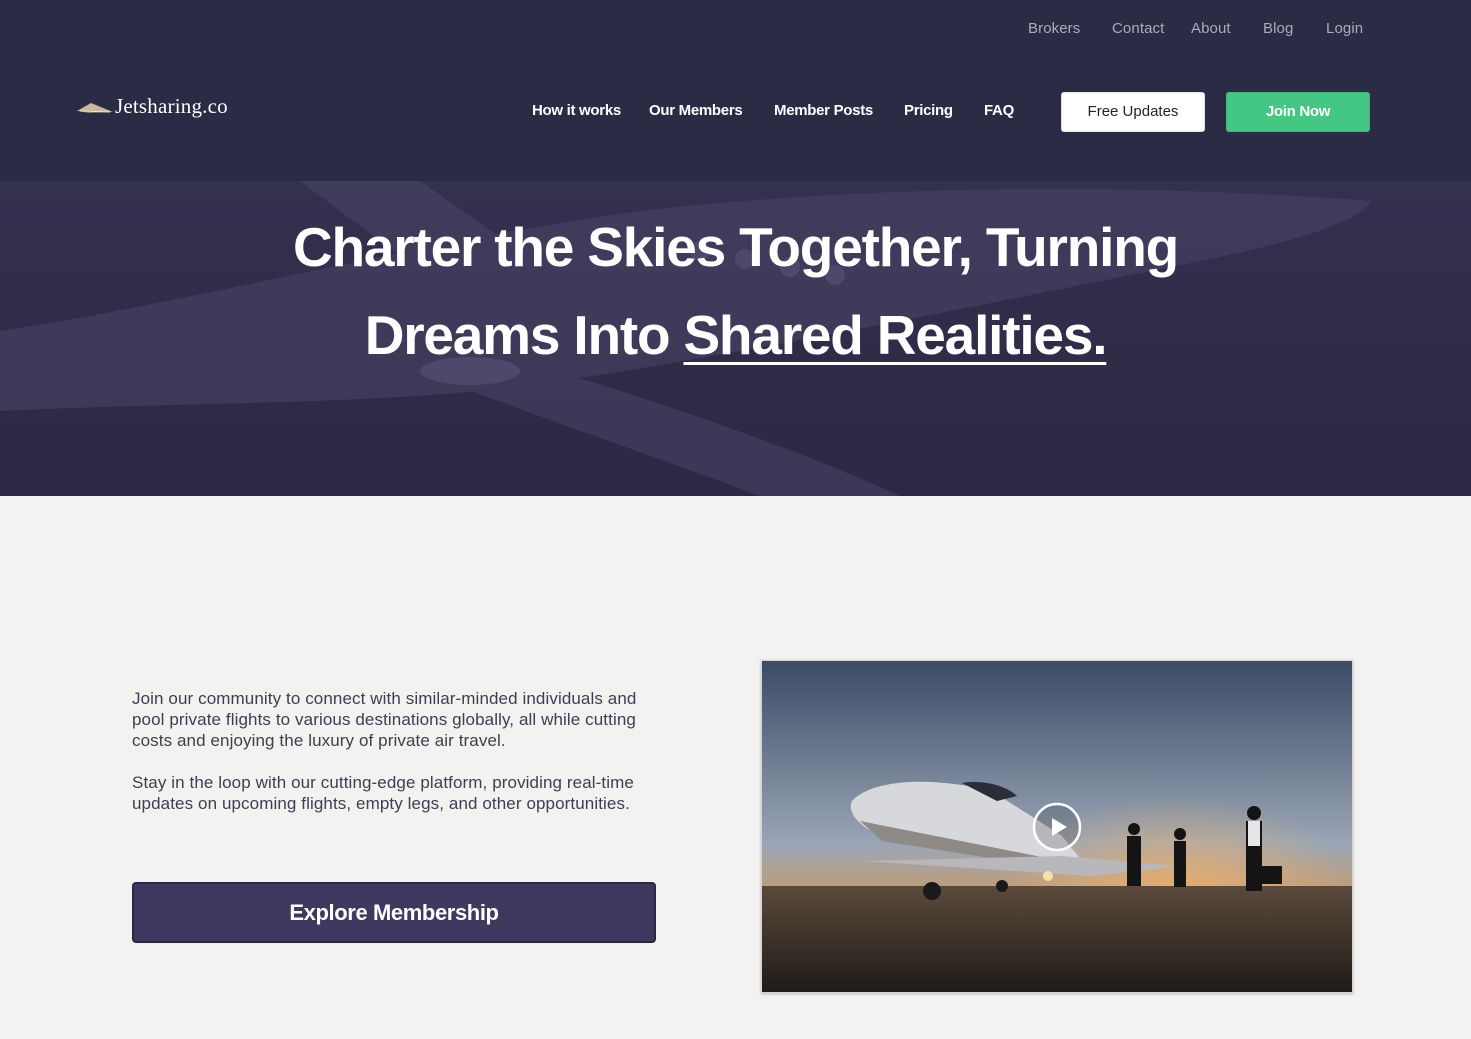 This screenshot has height=1039, width=1471. Describe the element at coordinates (696, 111) in the screenshot. I see `nav-our-members: Our Members` at that location.